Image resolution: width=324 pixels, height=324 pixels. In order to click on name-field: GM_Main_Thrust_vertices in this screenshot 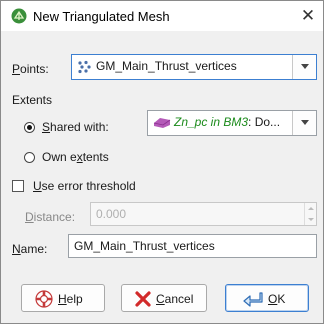, I will do `click(192, 246)`.